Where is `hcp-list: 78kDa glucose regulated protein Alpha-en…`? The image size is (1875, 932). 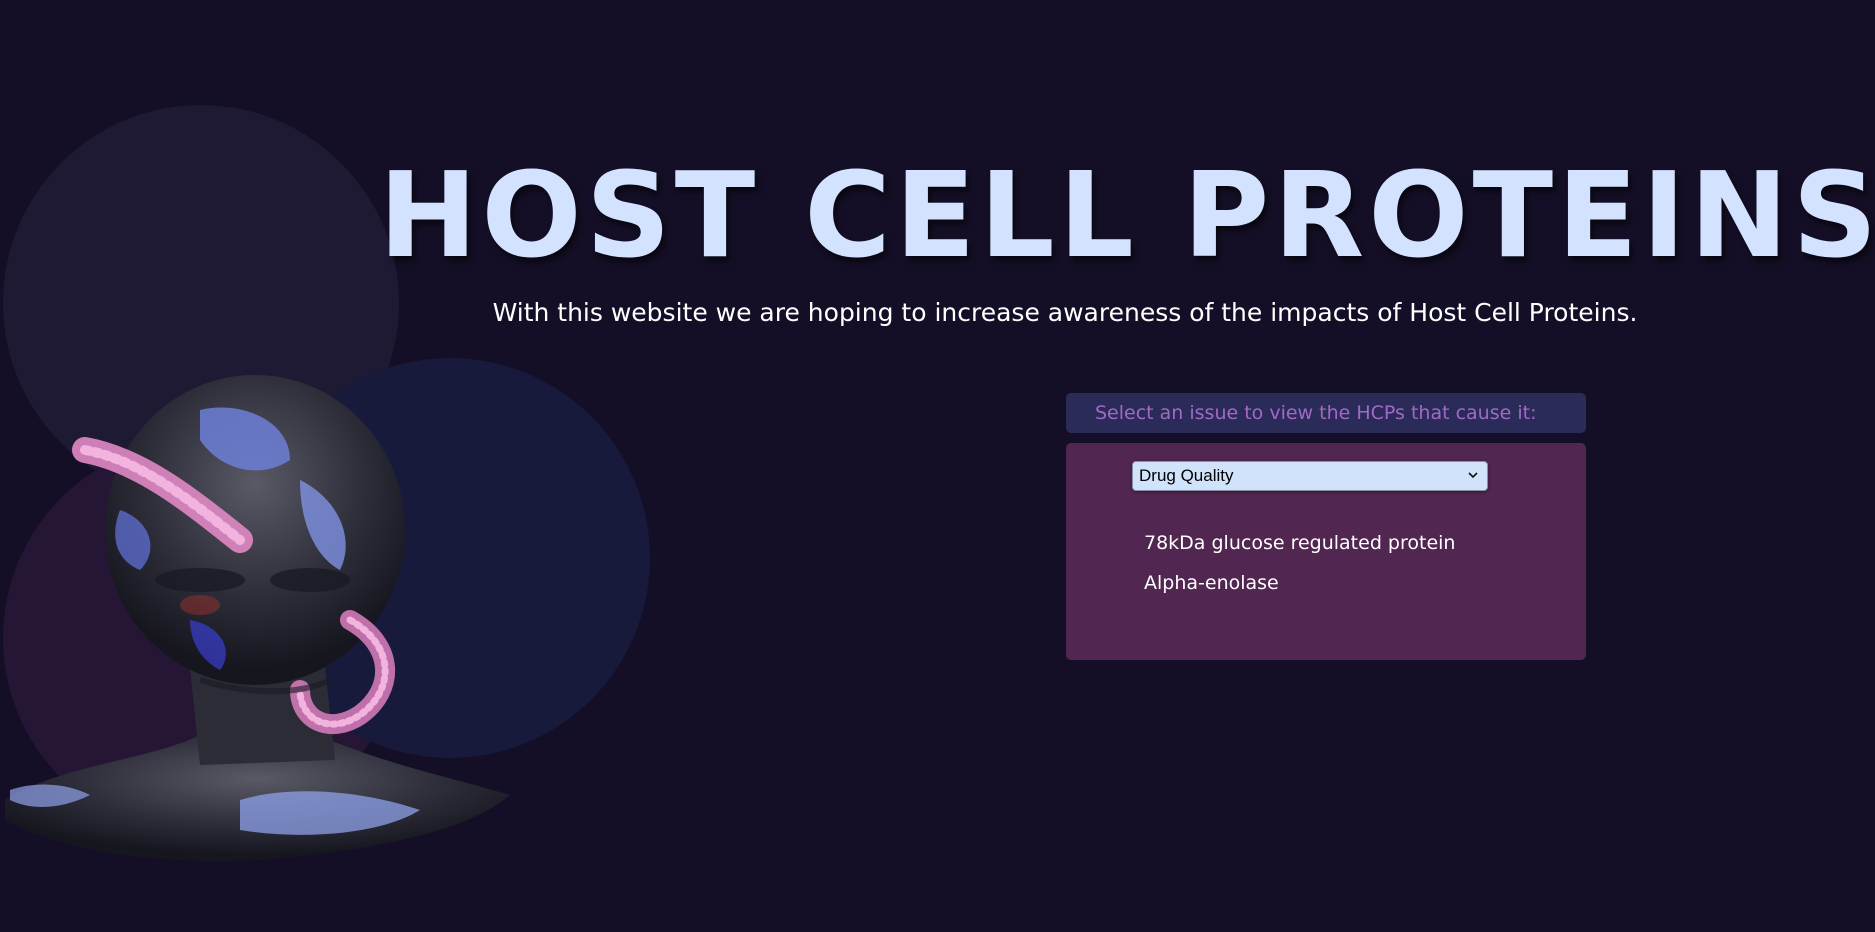
hcp-list: 78kDa glucose regulated protein Alpha-en… is located at coordinates (1299, 571).